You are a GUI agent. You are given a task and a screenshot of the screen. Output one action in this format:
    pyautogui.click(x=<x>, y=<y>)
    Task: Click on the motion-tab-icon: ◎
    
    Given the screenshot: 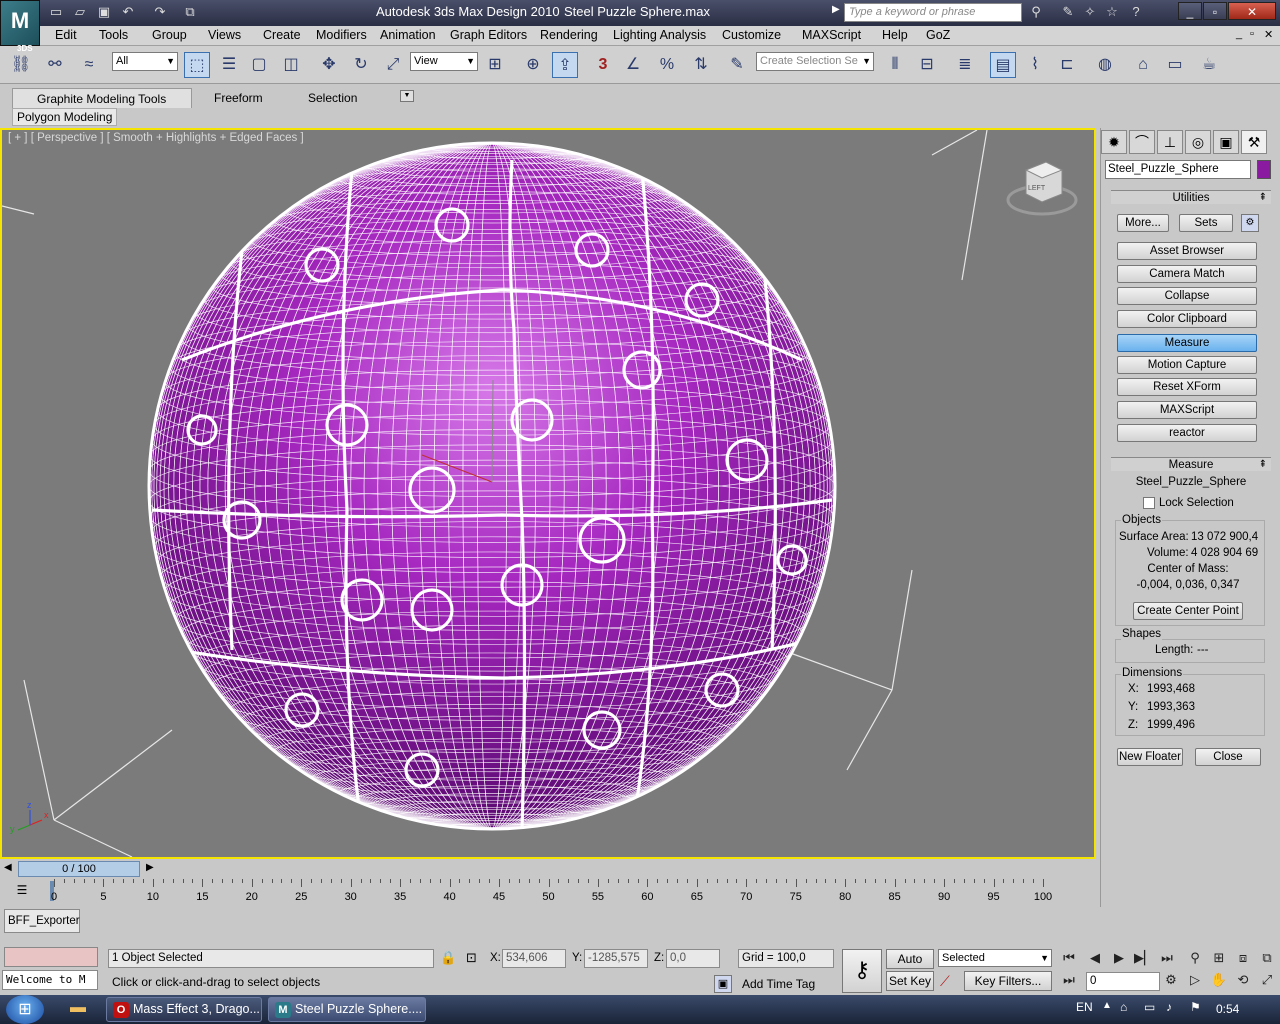 What is the action you would take?
    pyautogui.click(x=1198, y=142)
    